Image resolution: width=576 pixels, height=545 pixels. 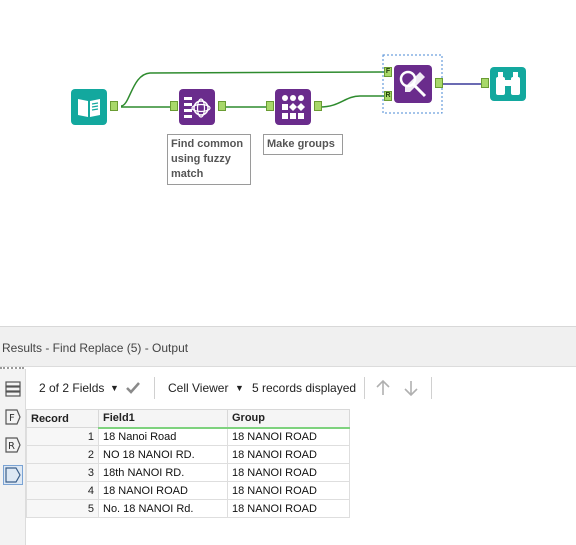 I want to click on make-group-tool, so click(x=293, y=107).